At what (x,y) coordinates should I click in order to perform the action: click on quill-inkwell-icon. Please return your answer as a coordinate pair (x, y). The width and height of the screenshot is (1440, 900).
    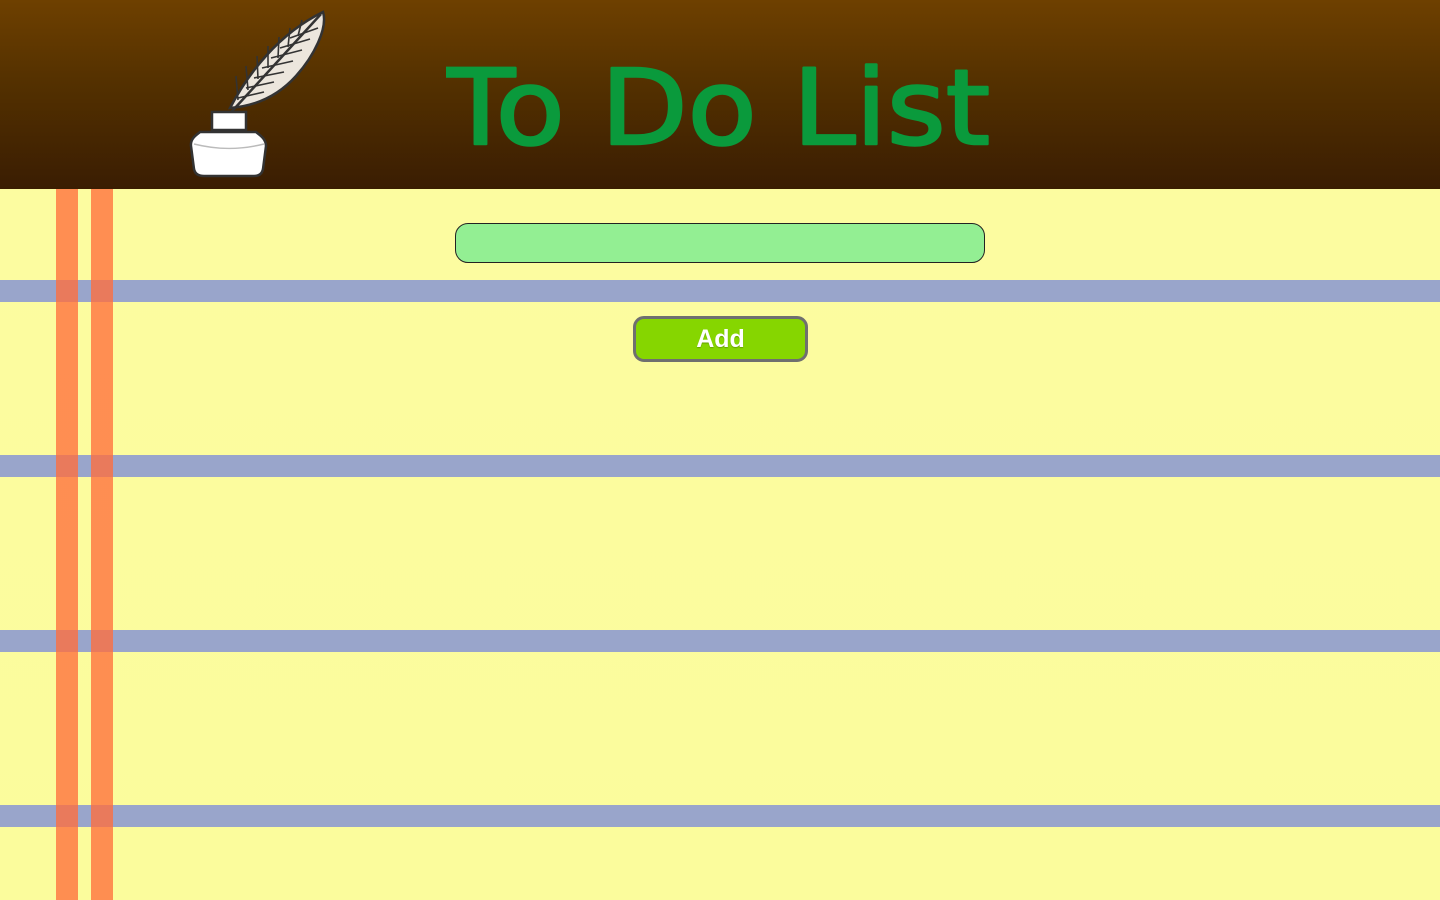
    Looking at the image, I should click on (257, 94).